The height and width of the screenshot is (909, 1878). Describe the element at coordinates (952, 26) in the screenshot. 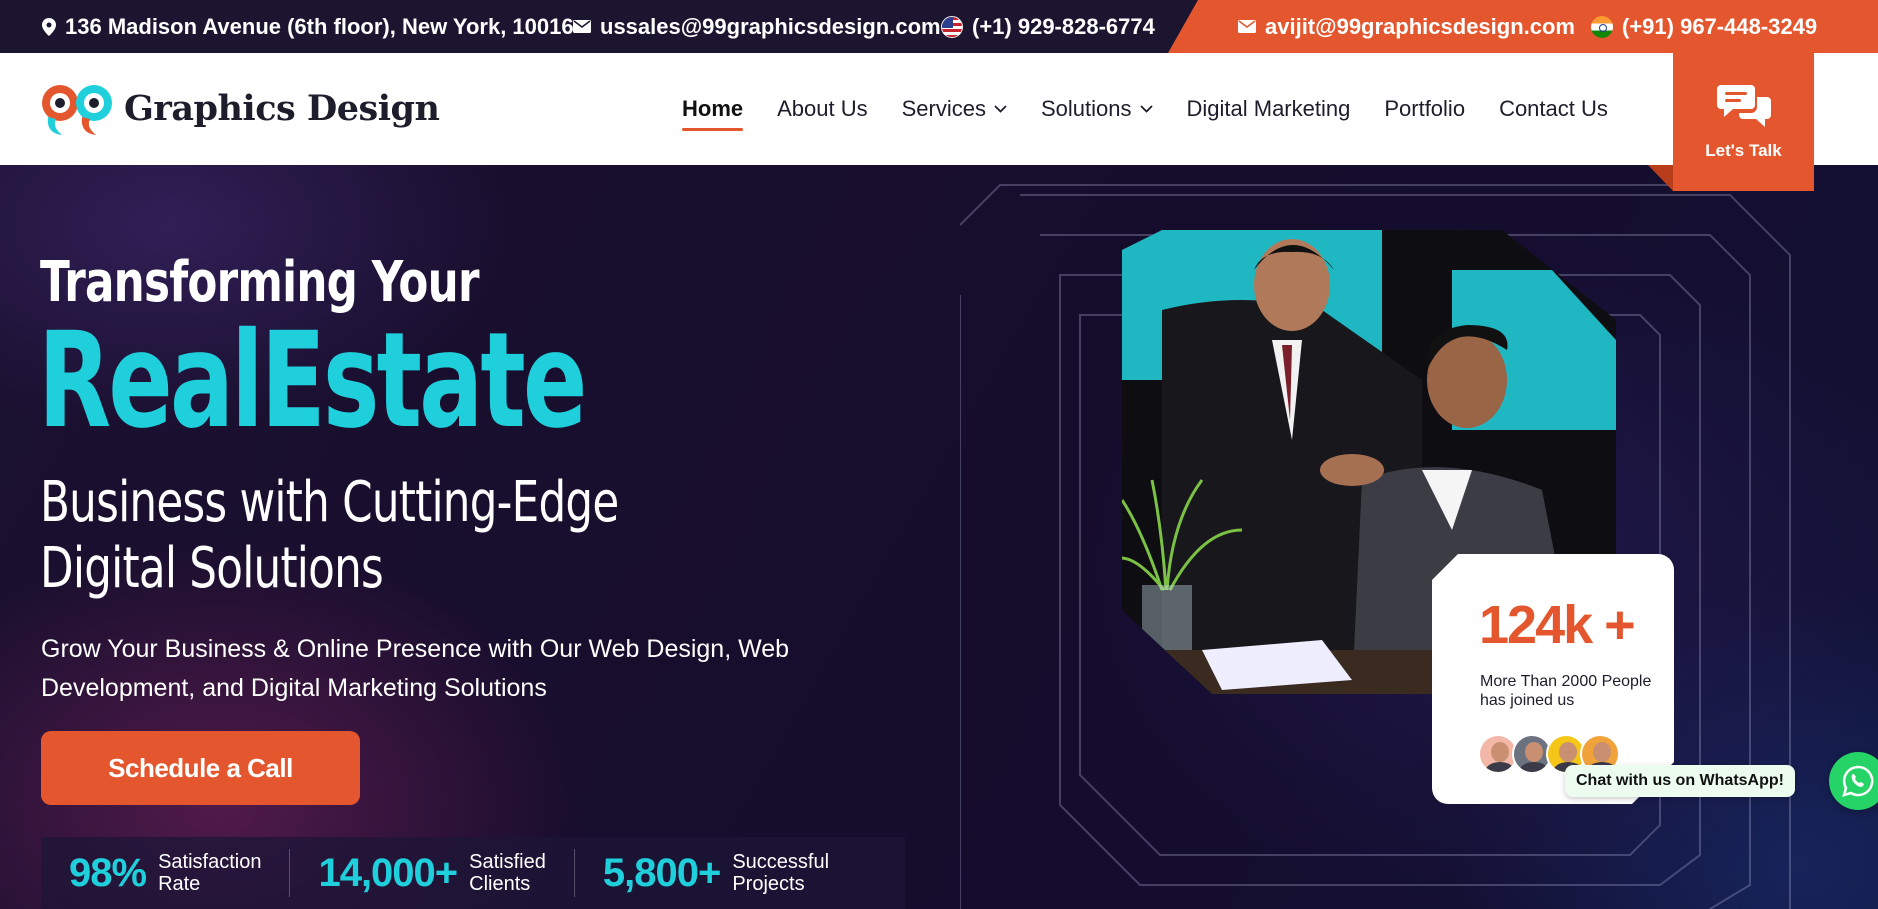

I see `us-flag-icon` at that location.